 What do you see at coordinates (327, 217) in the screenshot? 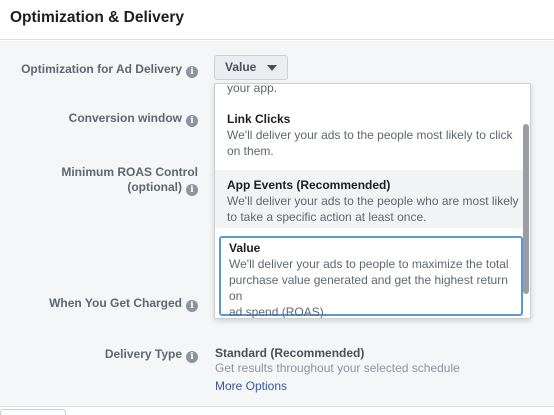
I see `option-description: to take a specific action at least once.` at bounding box center [327, 217].